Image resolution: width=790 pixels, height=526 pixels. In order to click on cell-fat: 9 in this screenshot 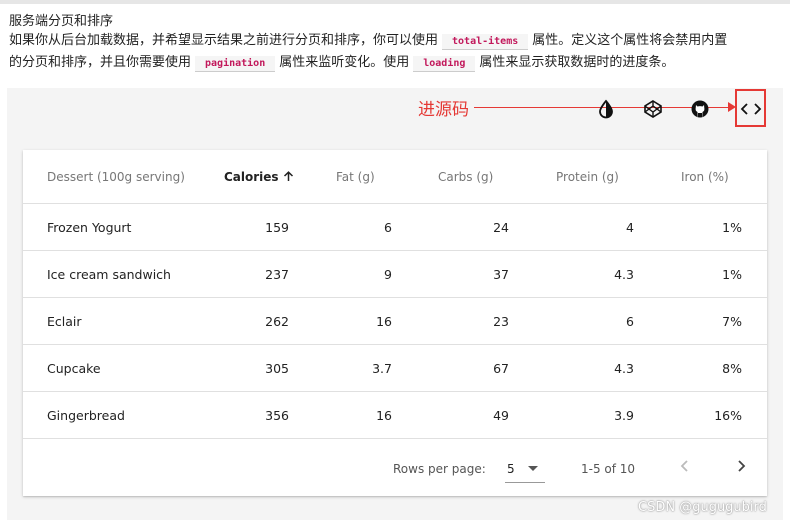, I will do `click(388, 274)`.